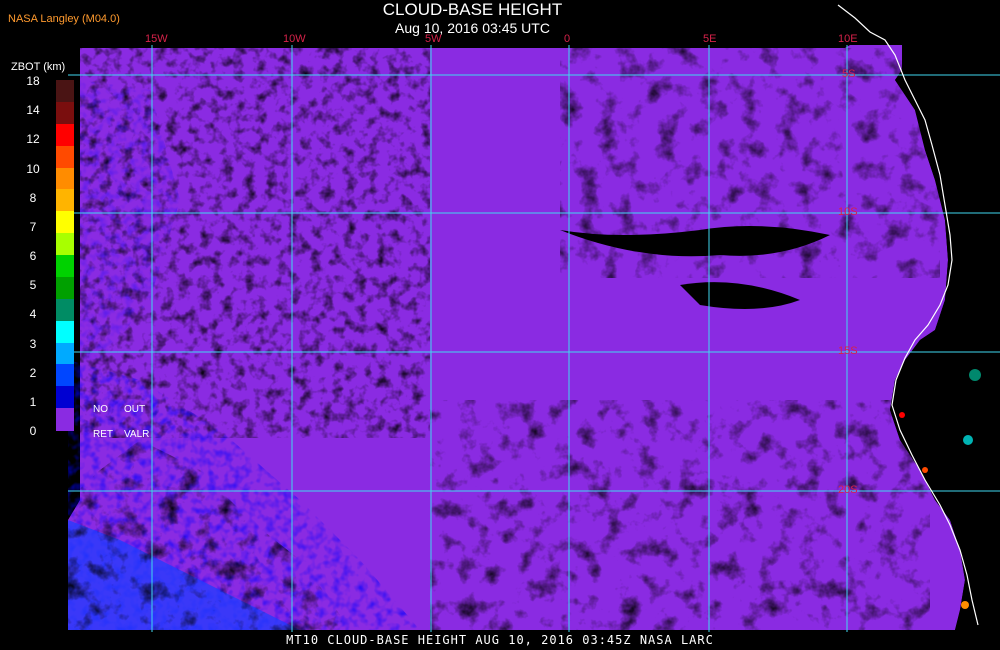  I want to click on legend-tick: 18, so click(33, 81).